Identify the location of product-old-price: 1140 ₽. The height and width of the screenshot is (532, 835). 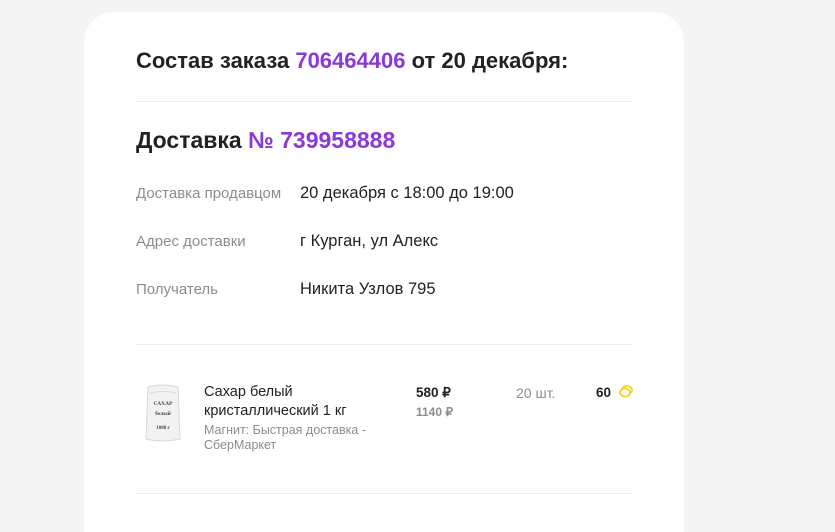
(435, 412).